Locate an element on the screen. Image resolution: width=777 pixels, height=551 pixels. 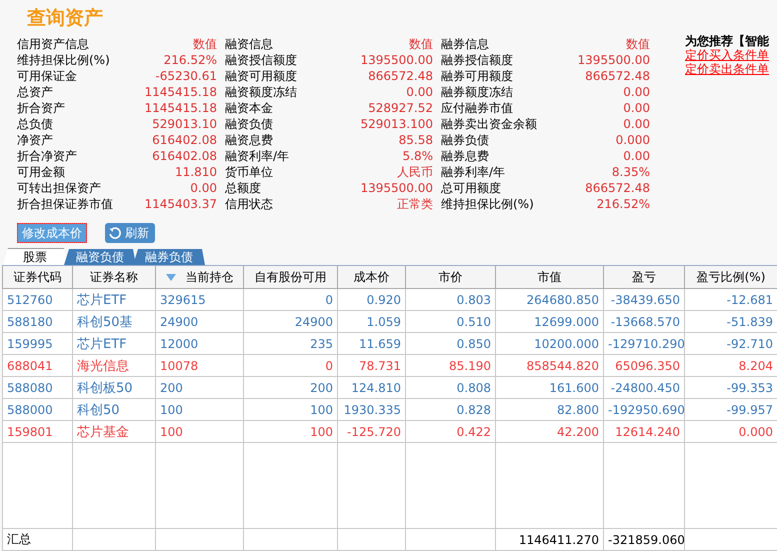
table-cell: 海光信息 is located at coordinates (114, 365).